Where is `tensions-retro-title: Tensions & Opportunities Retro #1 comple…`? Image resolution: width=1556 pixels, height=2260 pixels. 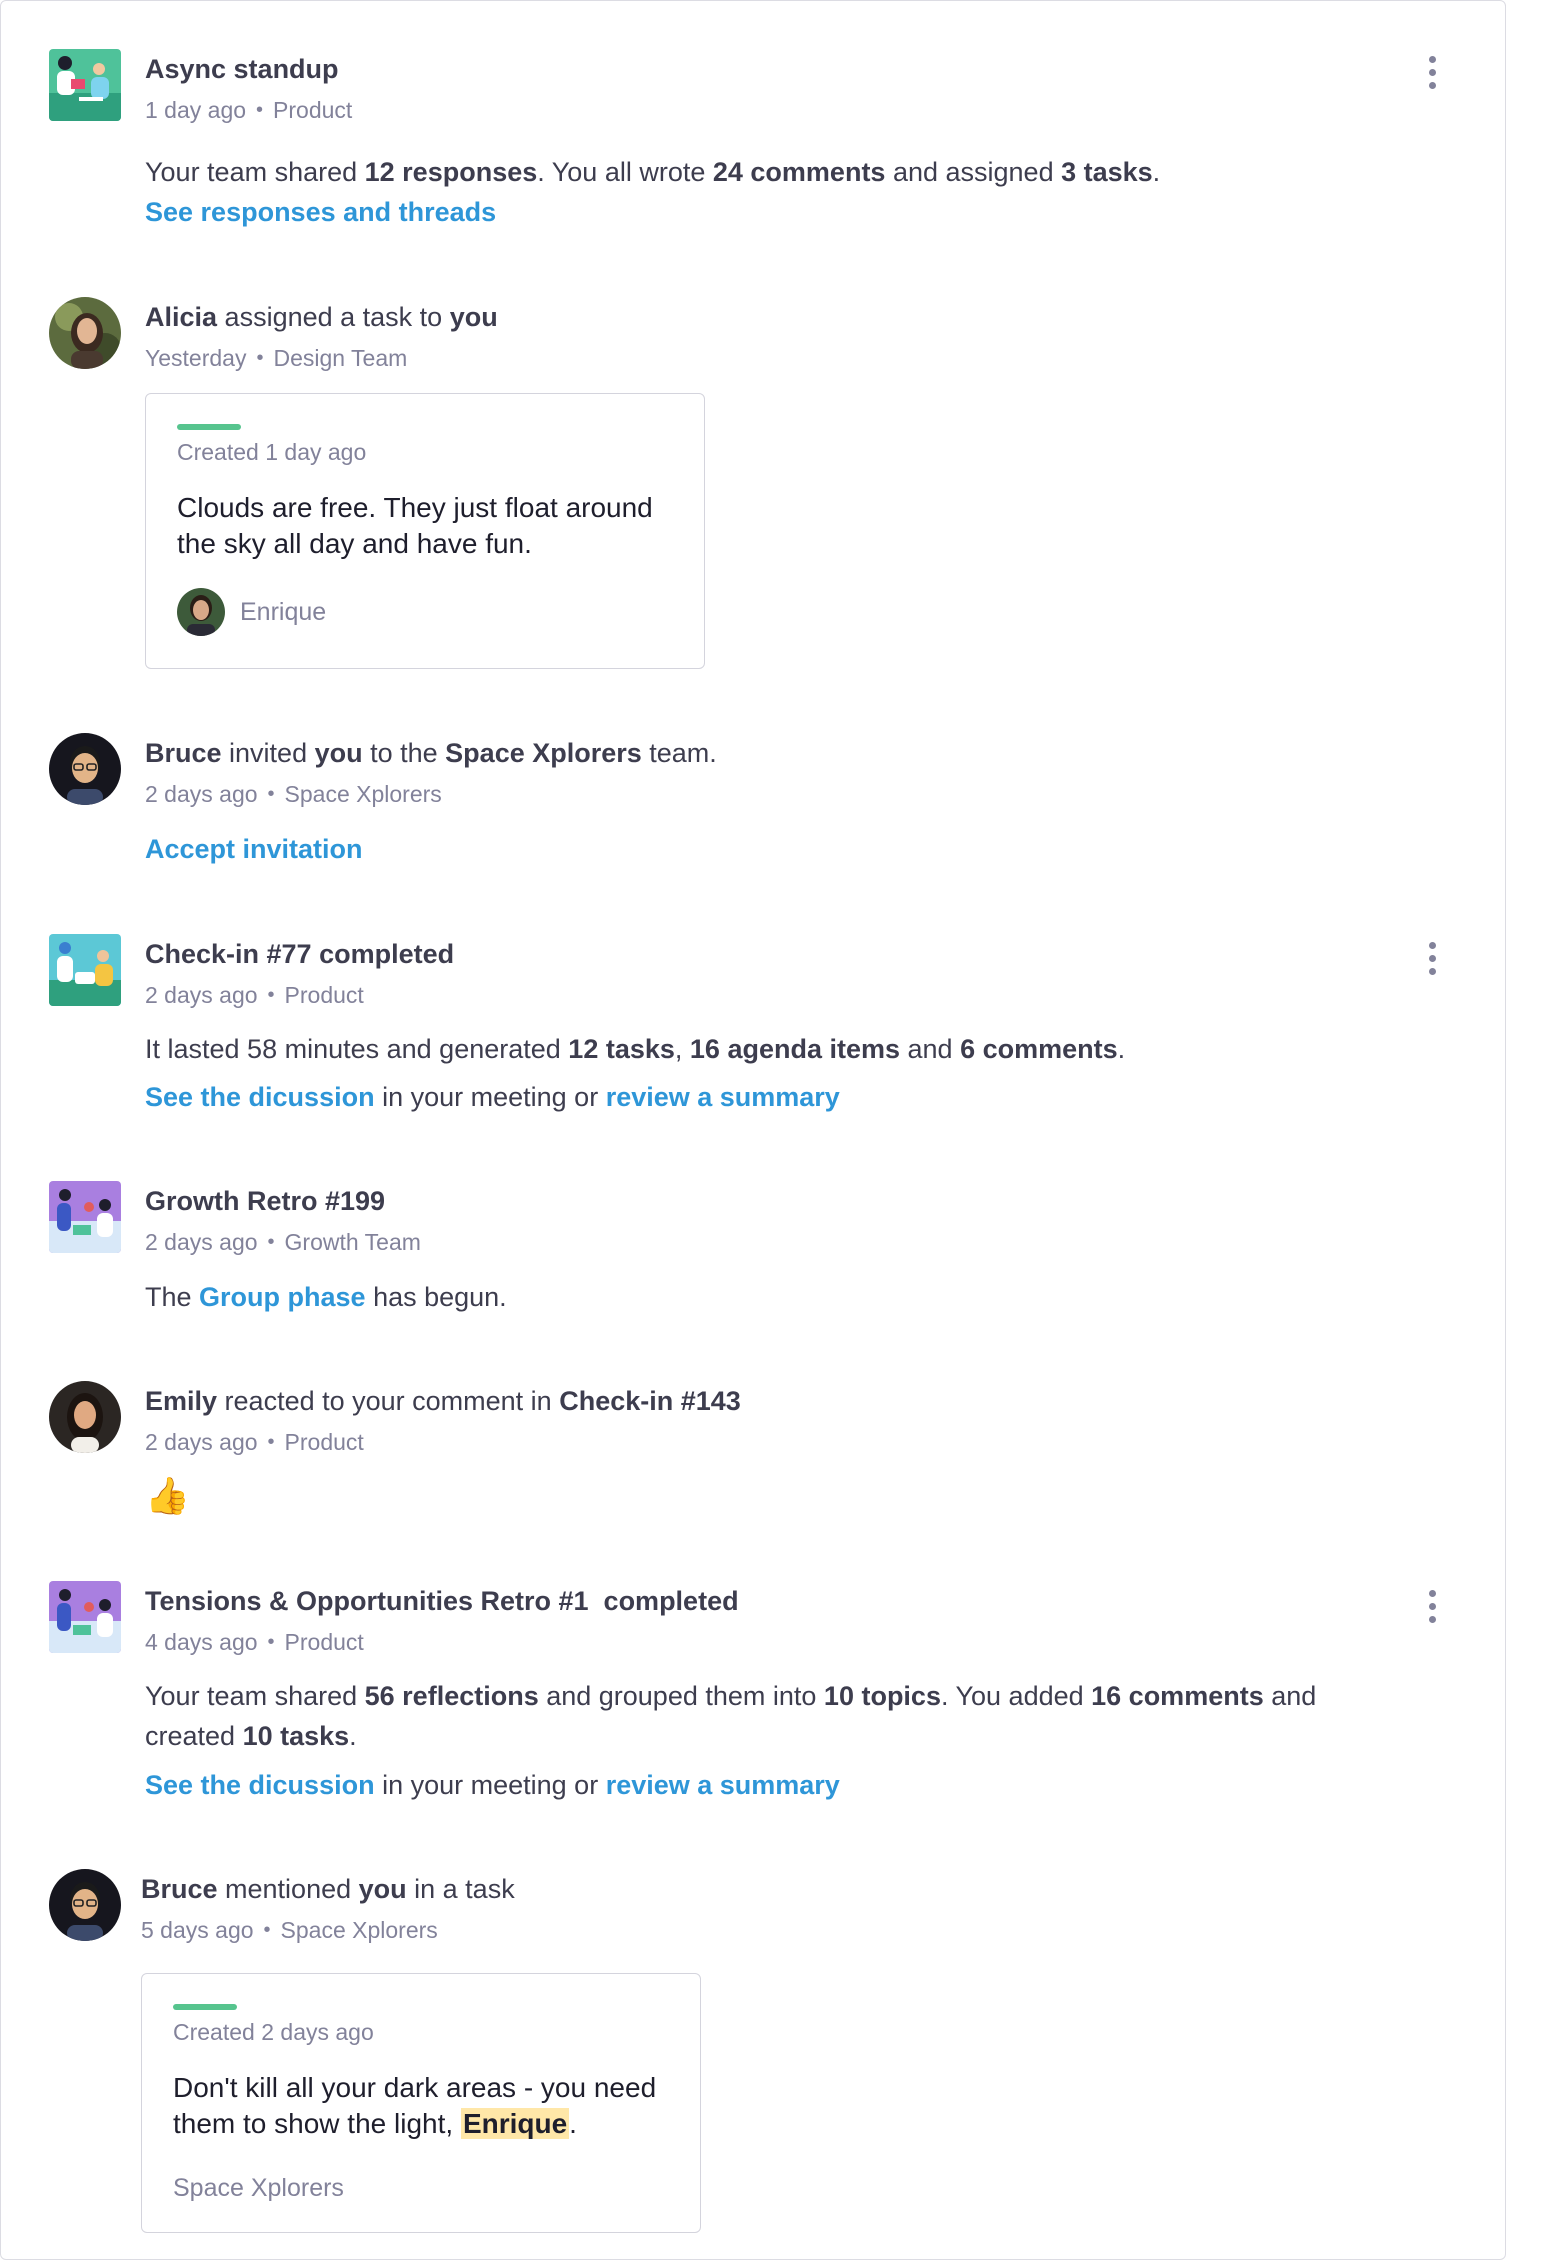
tensions-retro-title: Tensions & Opportunities Retro #1 comple… is located at coordinates (442, 1601).